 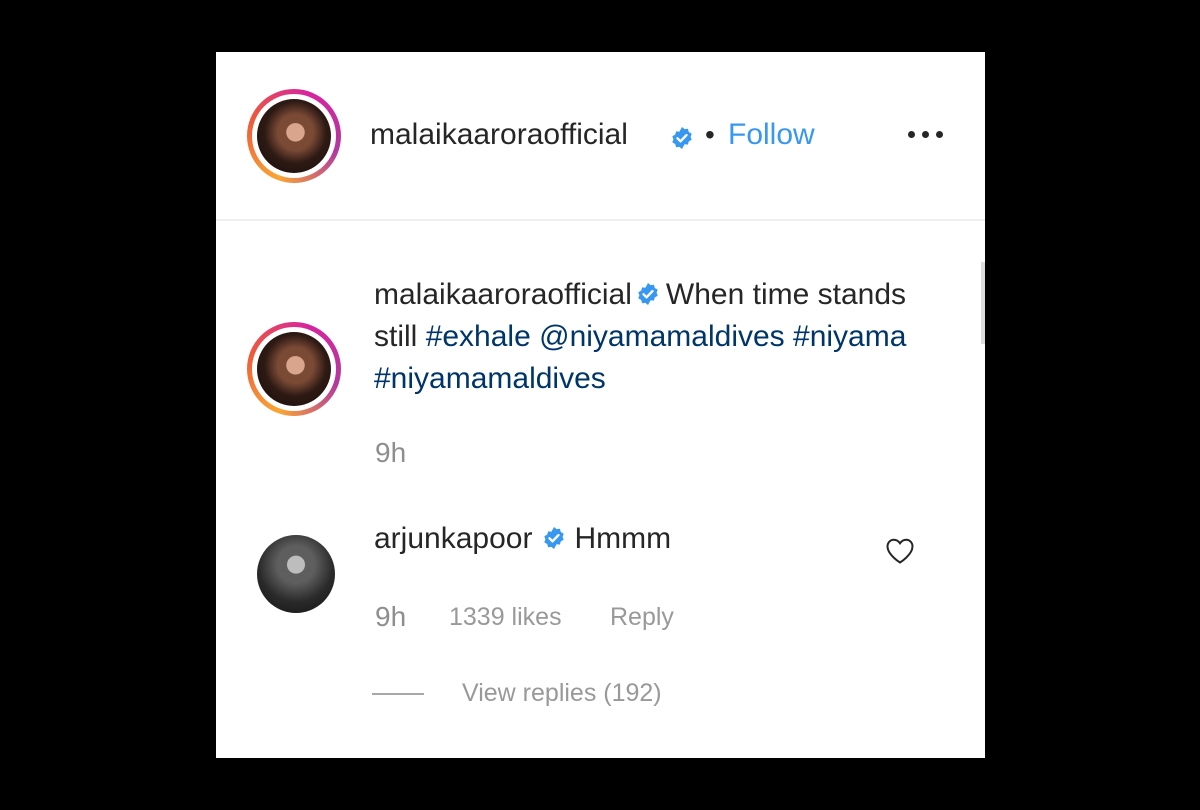 What do you see at coordinates (623, 538) in the screenshot?
I see `comment-text: Hmmm` at bounding box center [623, 538].